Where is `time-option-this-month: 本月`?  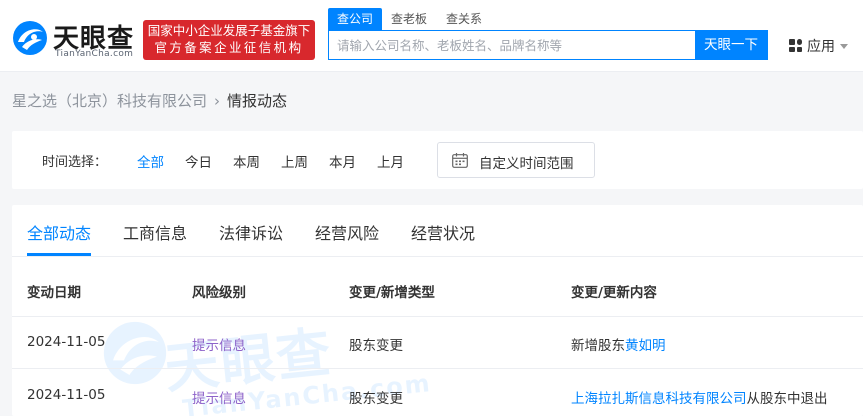
time-option-this-month: 本月 is located at coordinates (342, 161).